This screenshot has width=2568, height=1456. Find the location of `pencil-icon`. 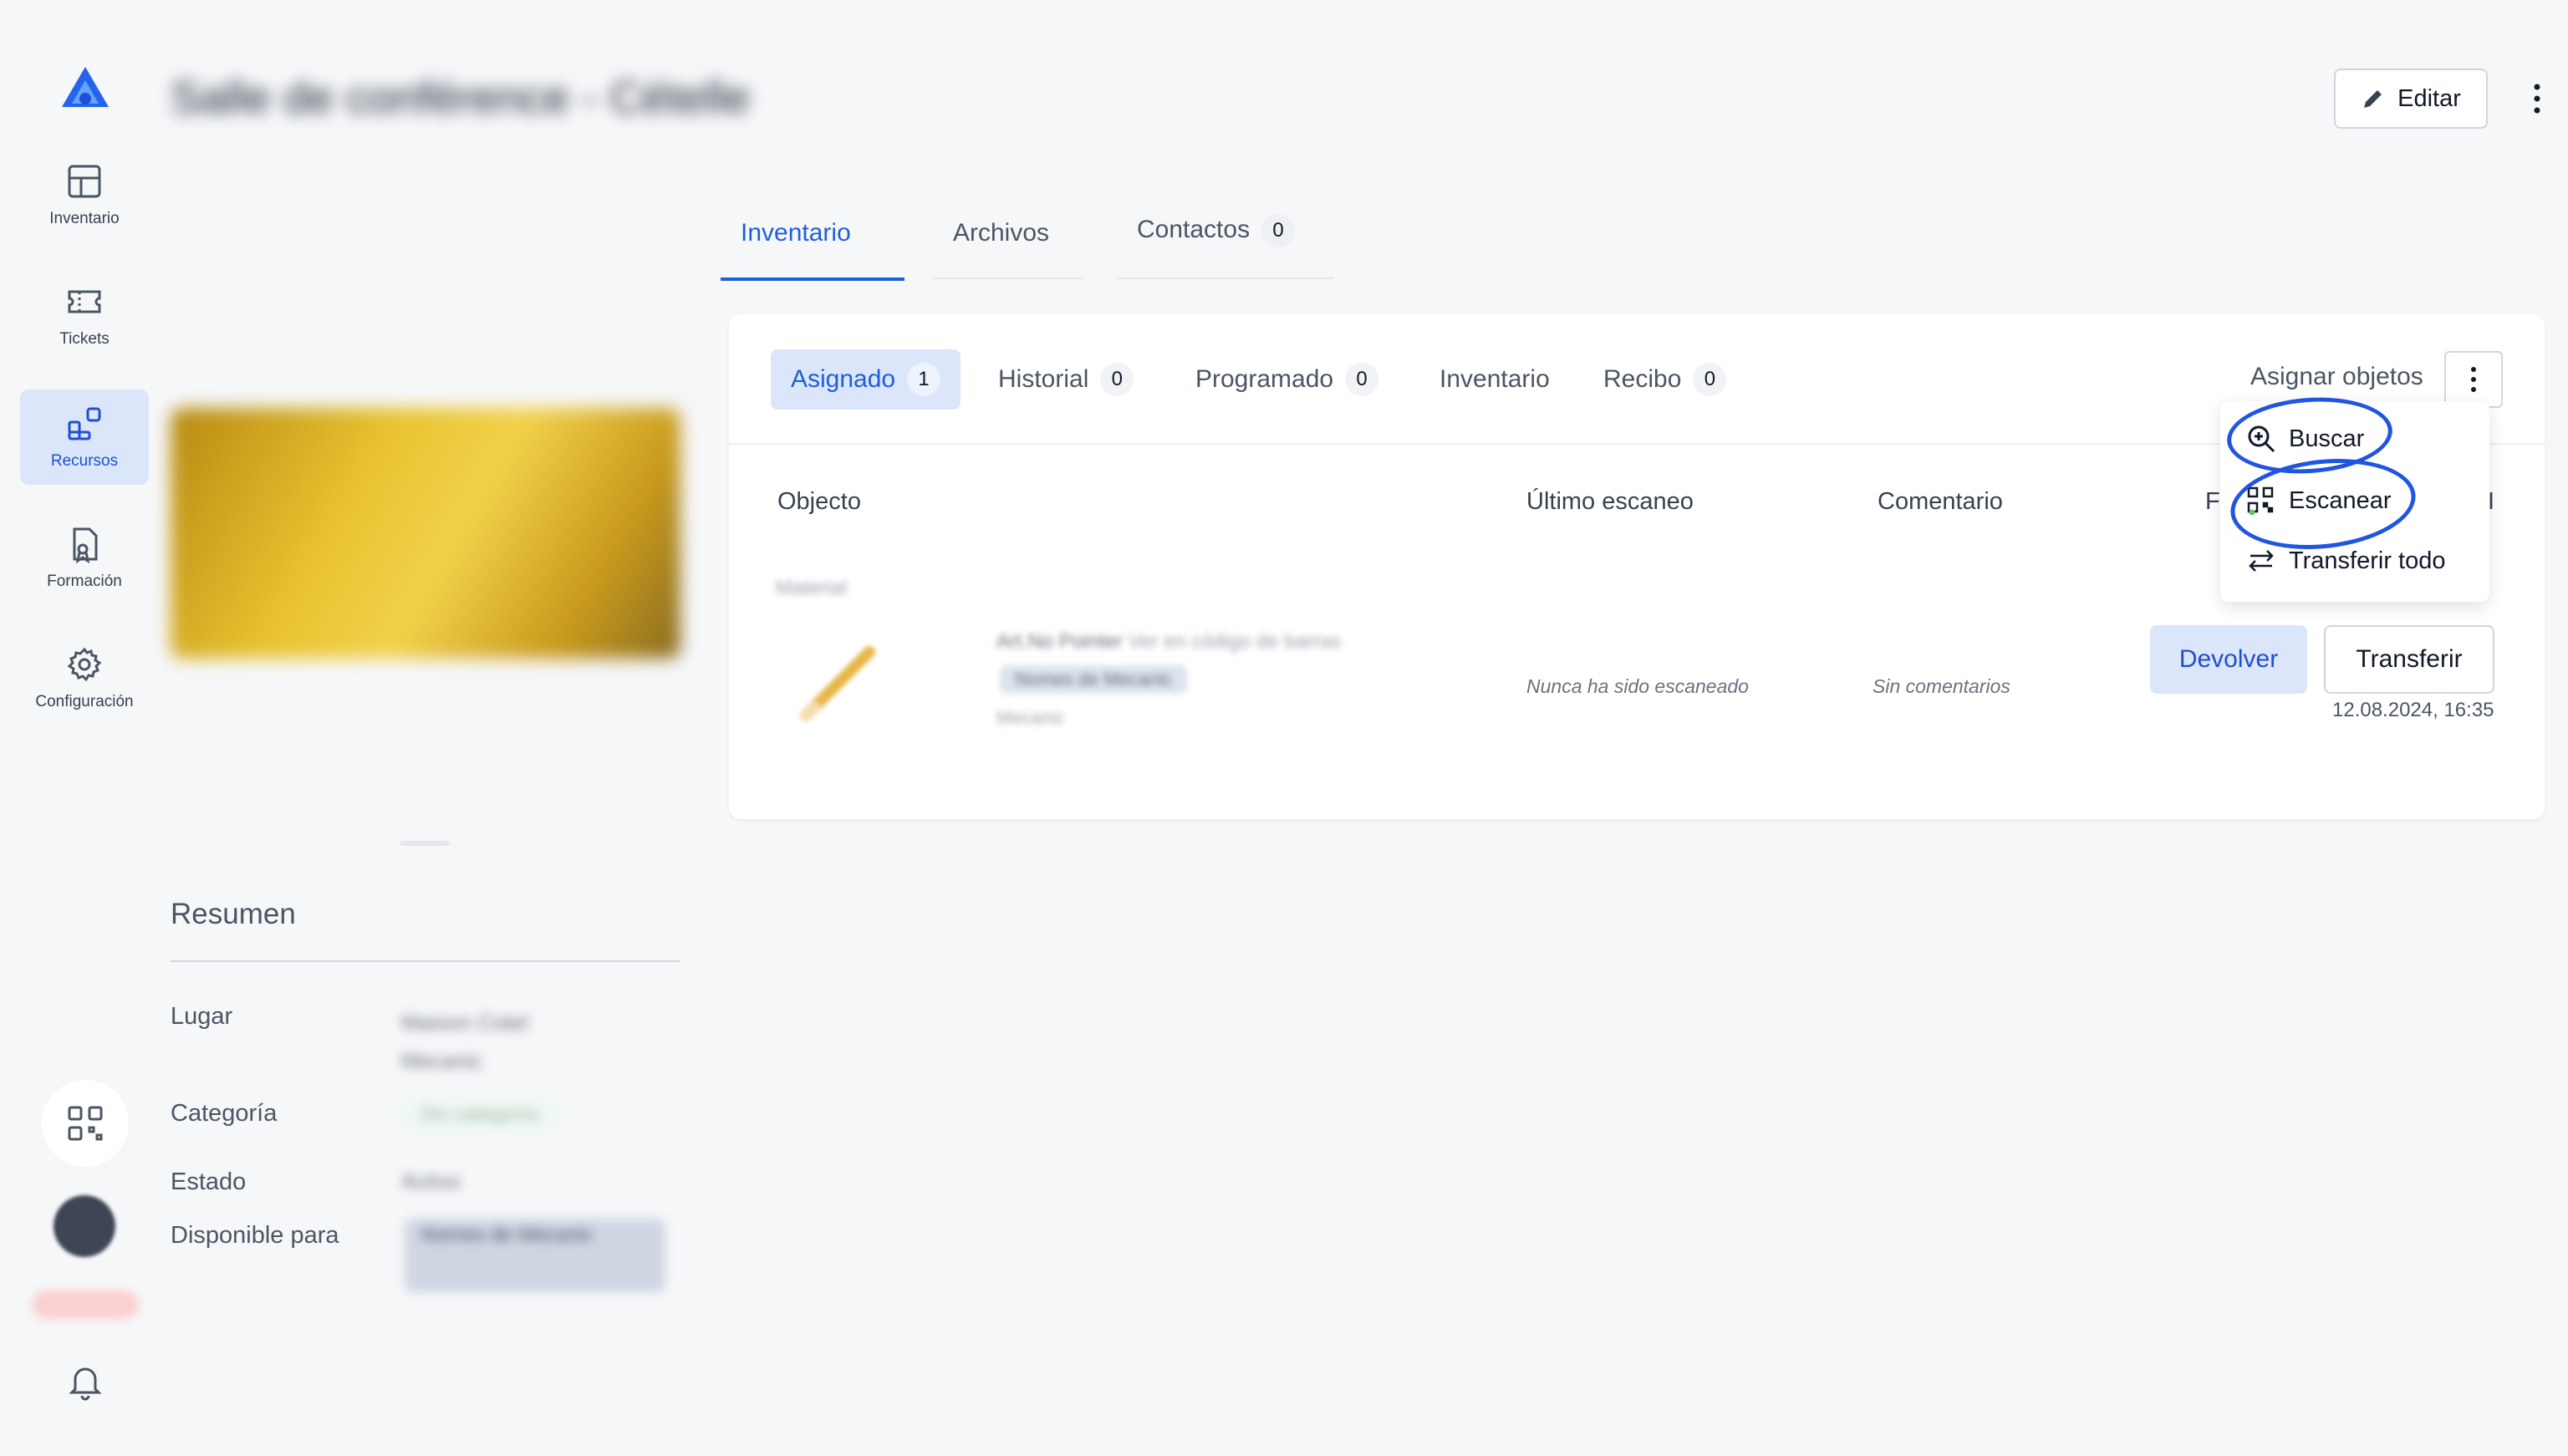

pencil-icon is located at coordinates (2373, 99).